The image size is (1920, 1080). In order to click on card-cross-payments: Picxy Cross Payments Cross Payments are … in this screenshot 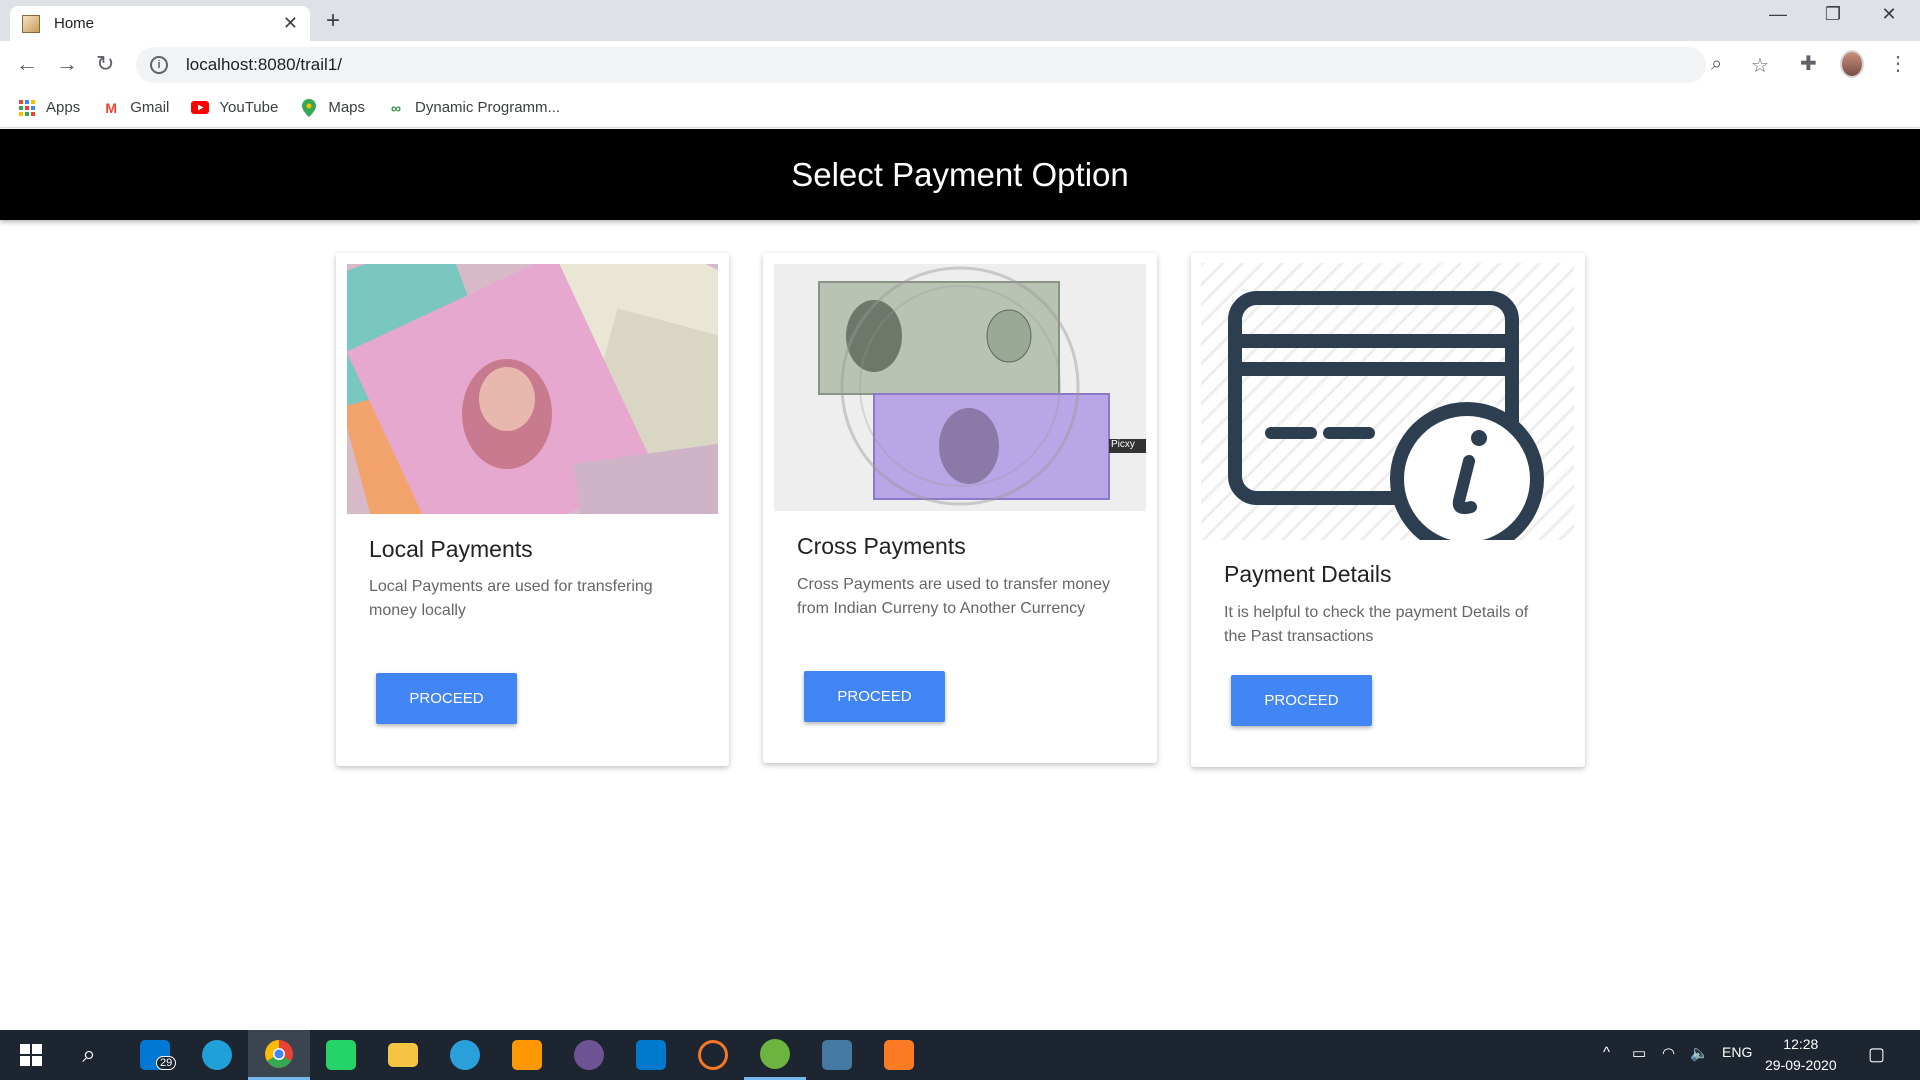, I will do `click(960, 508)`.